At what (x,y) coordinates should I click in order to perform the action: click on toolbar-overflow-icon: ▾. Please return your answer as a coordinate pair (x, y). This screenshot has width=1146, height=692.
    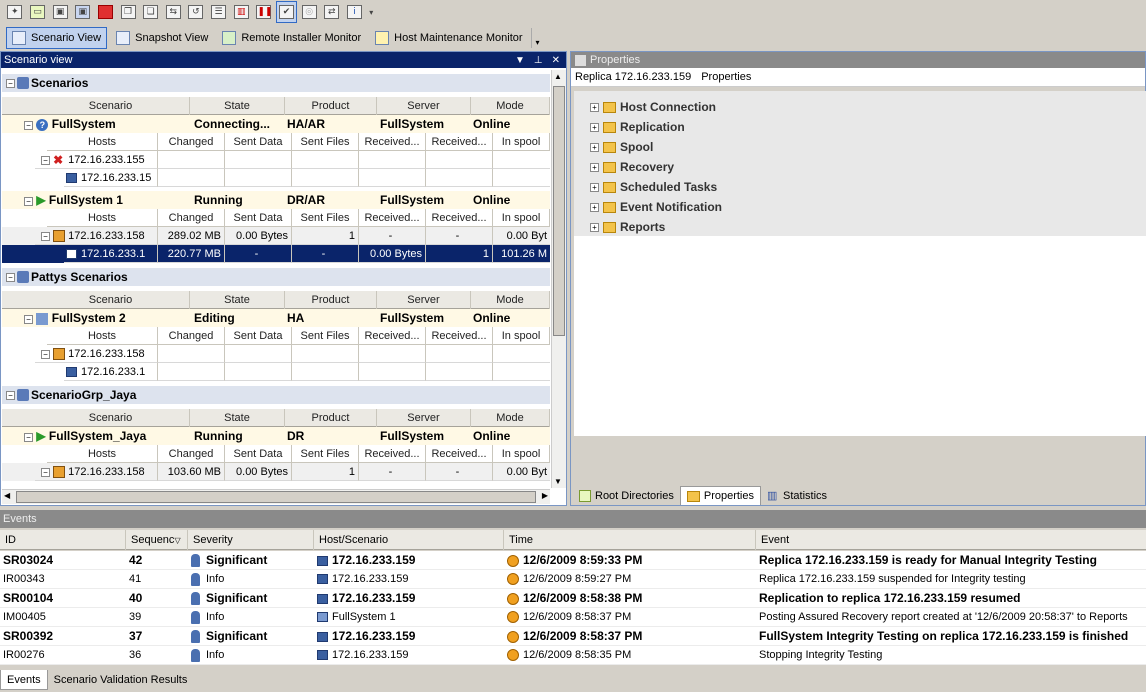
    Looking at the image, I should click on (371, 12).